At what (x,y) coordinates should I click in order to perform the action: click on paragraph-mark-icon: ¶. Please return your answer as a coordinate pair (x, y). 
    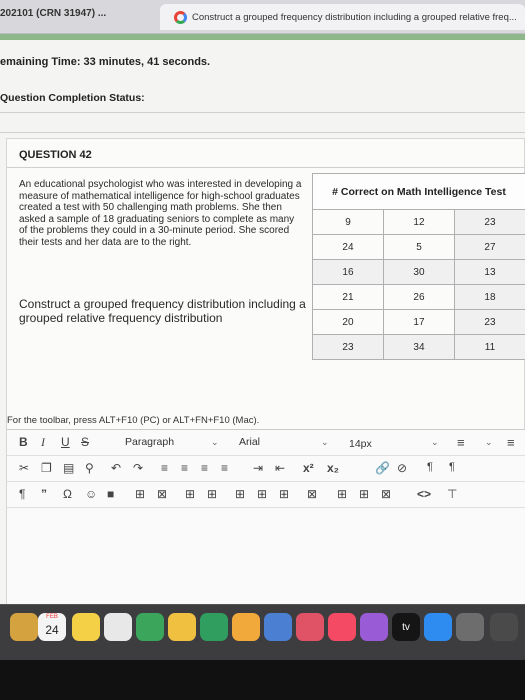
    Looking at the image, I should click on (22, 494).